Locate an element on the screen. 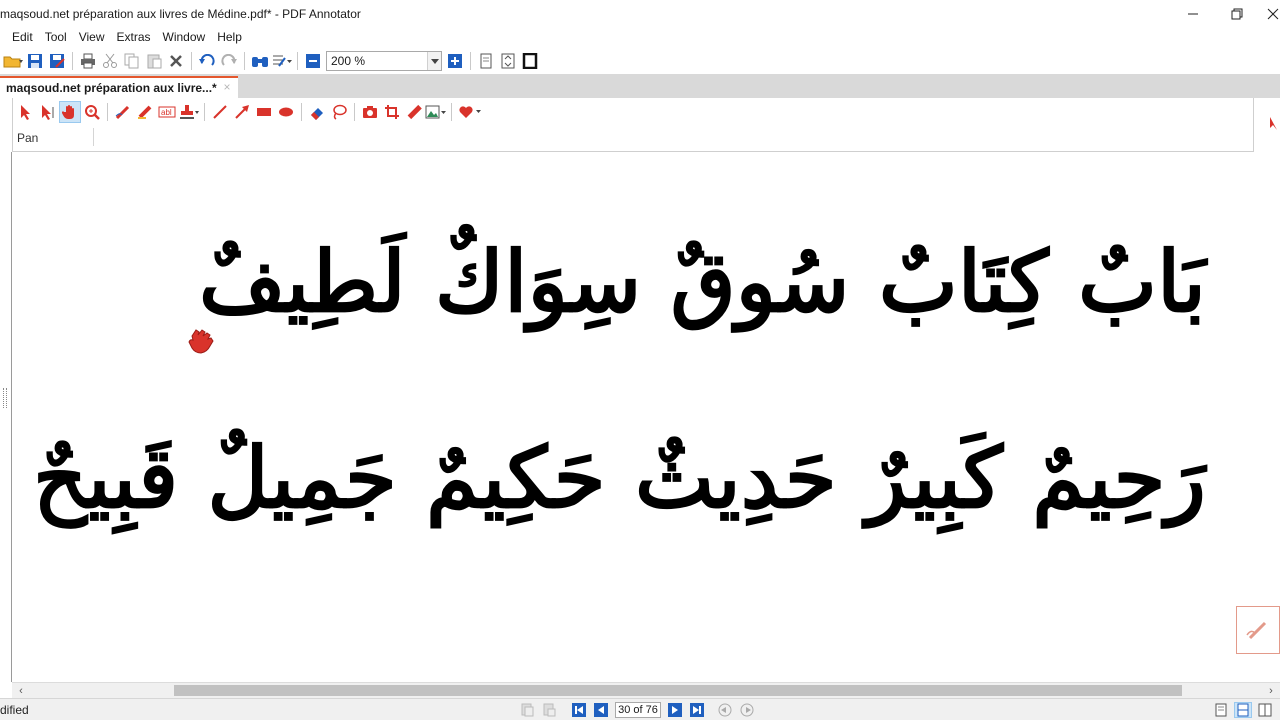 The image size is (1280, 720). fullscreen-icon is located at coordinates (530, 61).